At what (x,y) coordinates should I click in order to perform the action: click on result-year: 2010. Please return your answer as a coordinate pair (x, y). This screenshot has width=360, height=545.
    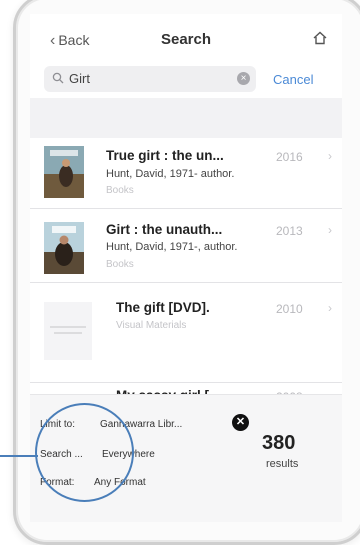
    Looking at the image, I should click on (289, 309).